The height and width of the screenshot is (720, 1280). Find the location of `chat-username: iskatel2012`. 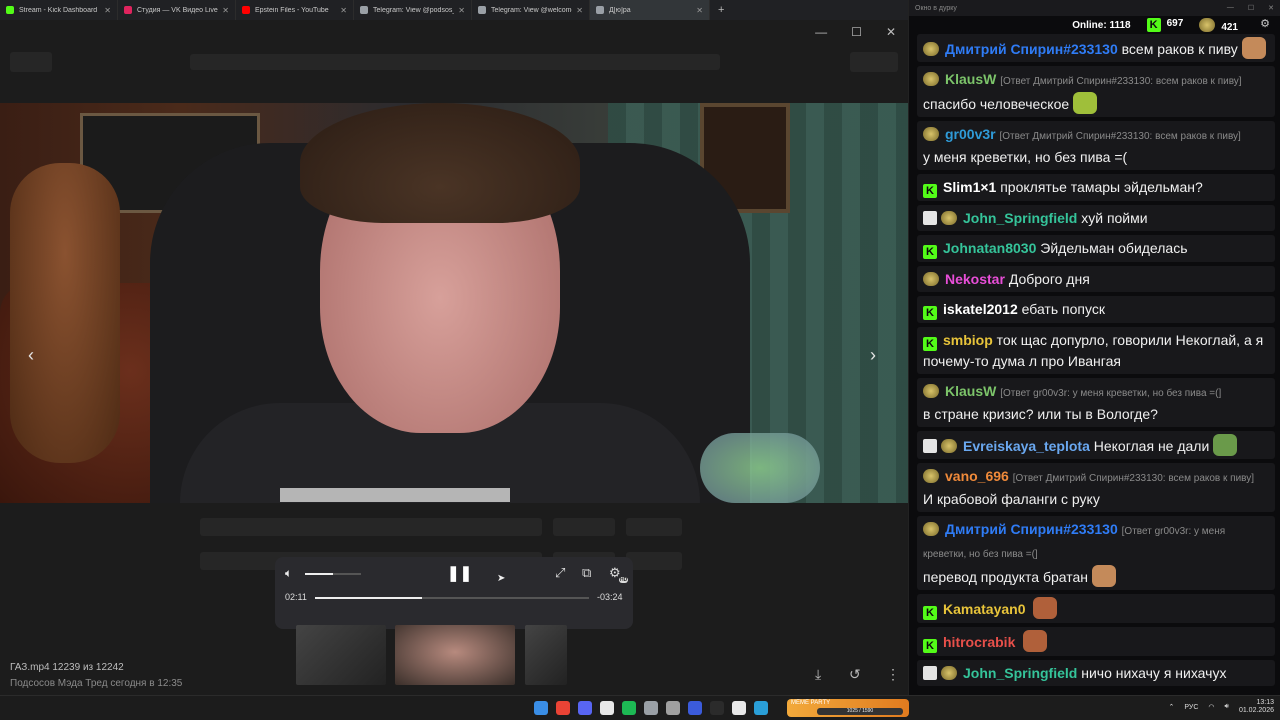

chat-username: iskatel2012 is located at coordinates (980, 309).